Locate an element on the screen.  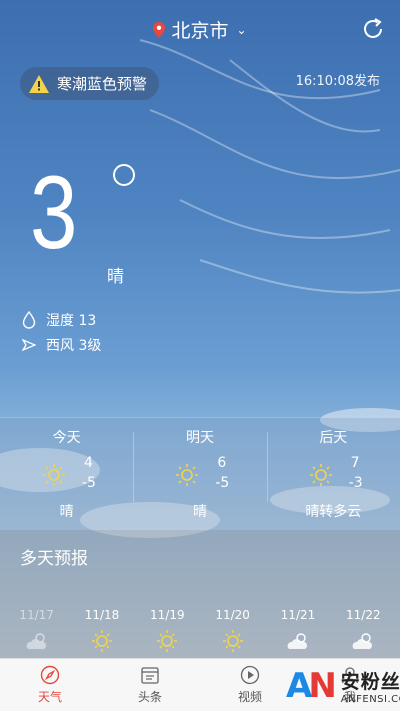
multi-day-list: 11/17 11/18 11/19 11/20 11/21 11/22 is located at coordinates (200, 631).